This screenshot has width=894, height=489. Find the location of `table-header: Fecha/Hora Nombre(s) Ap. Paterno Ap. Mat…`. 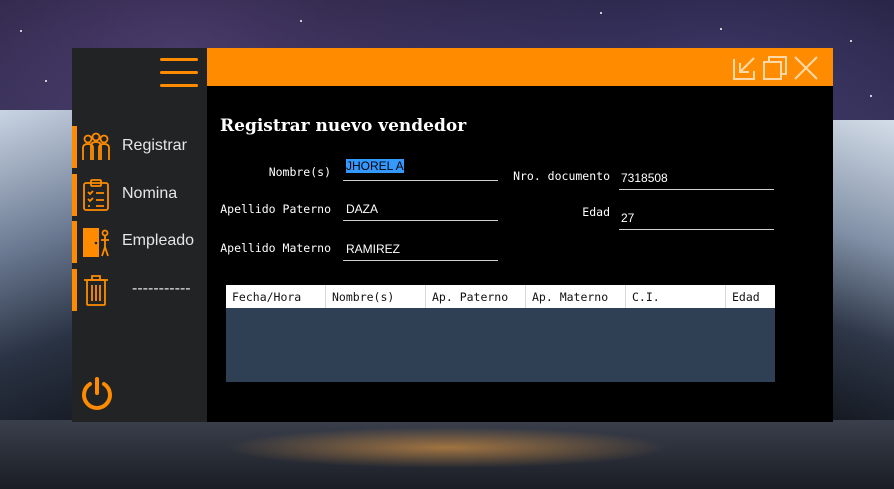

table-header: Fecha/Hora Nombre(s) Ap. Paterno Ap. Mat… is located at coordinates (500, 296).